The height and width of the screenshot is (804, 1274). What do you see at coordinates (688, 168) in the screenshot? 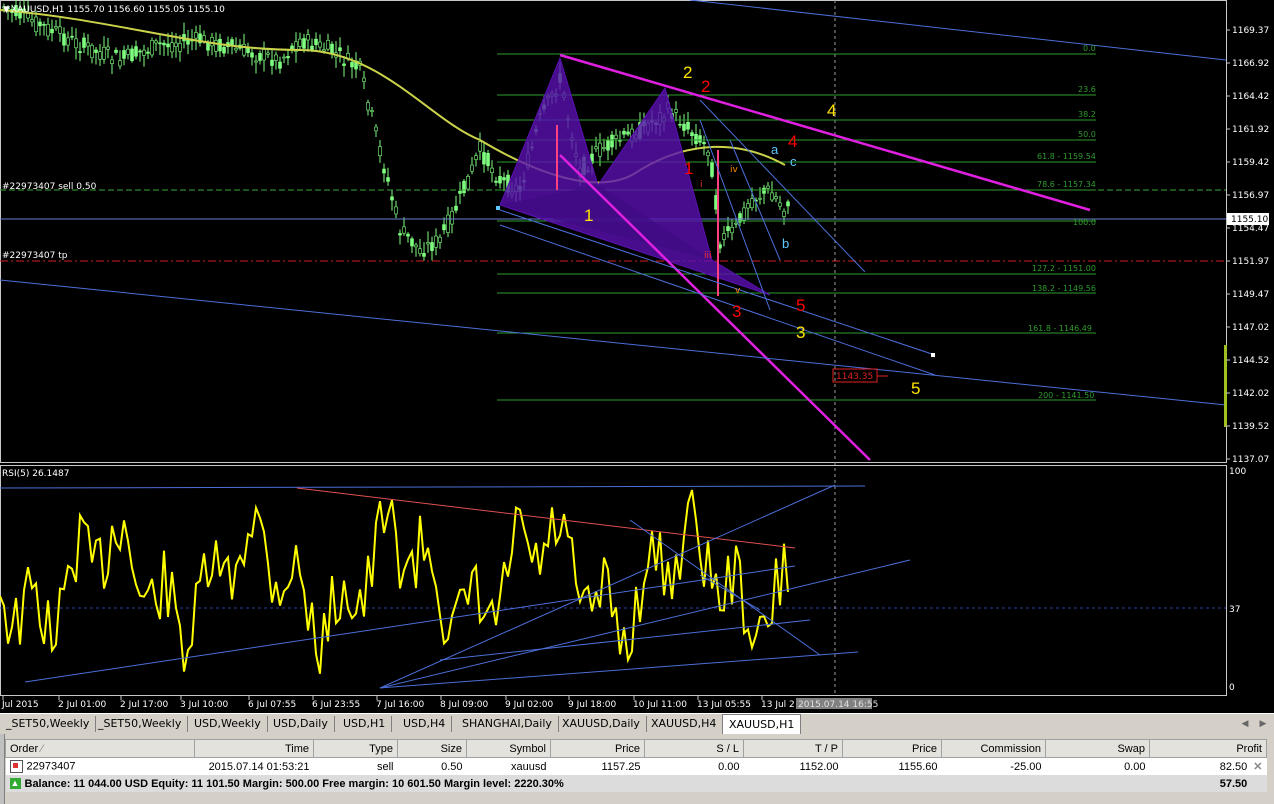
I see `wave-red-1: 1` at bounding box center [688, 168].